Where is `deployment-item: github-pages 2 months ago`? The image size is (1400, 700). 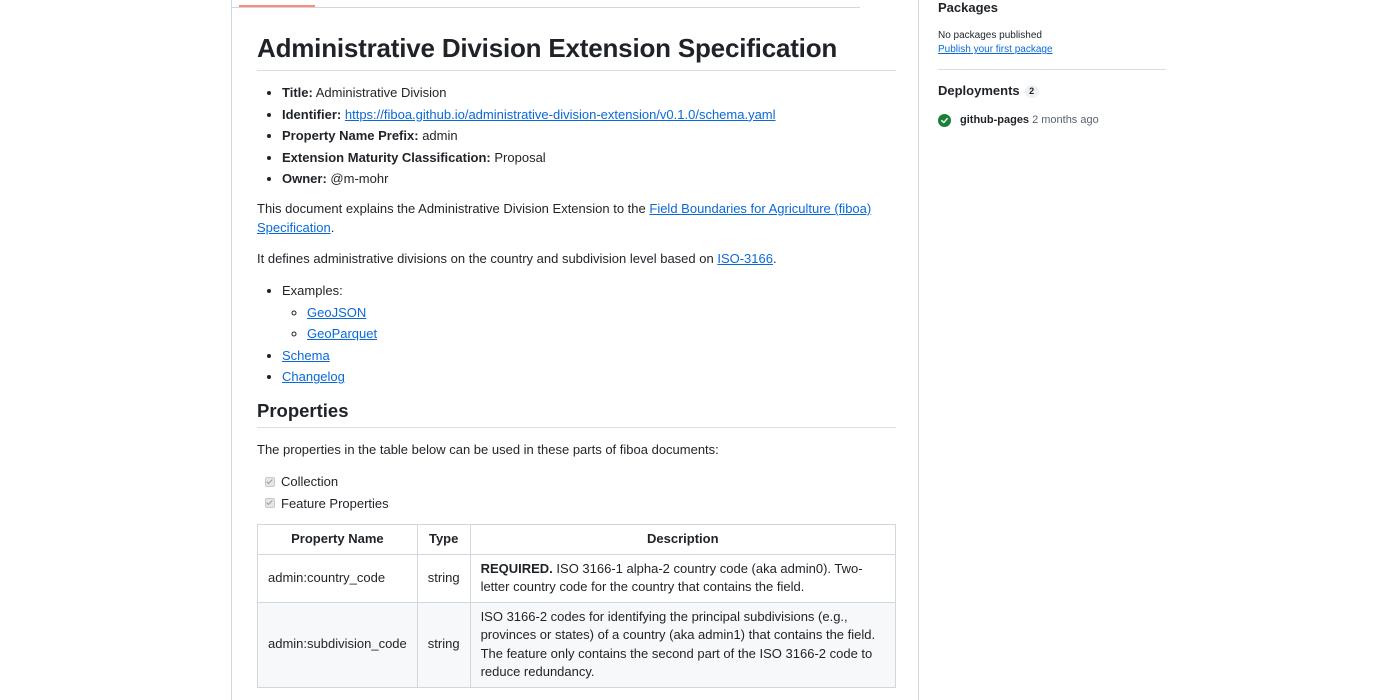
deployment-item: github-pages 2 months ago is located at coordinates (1018, 120).